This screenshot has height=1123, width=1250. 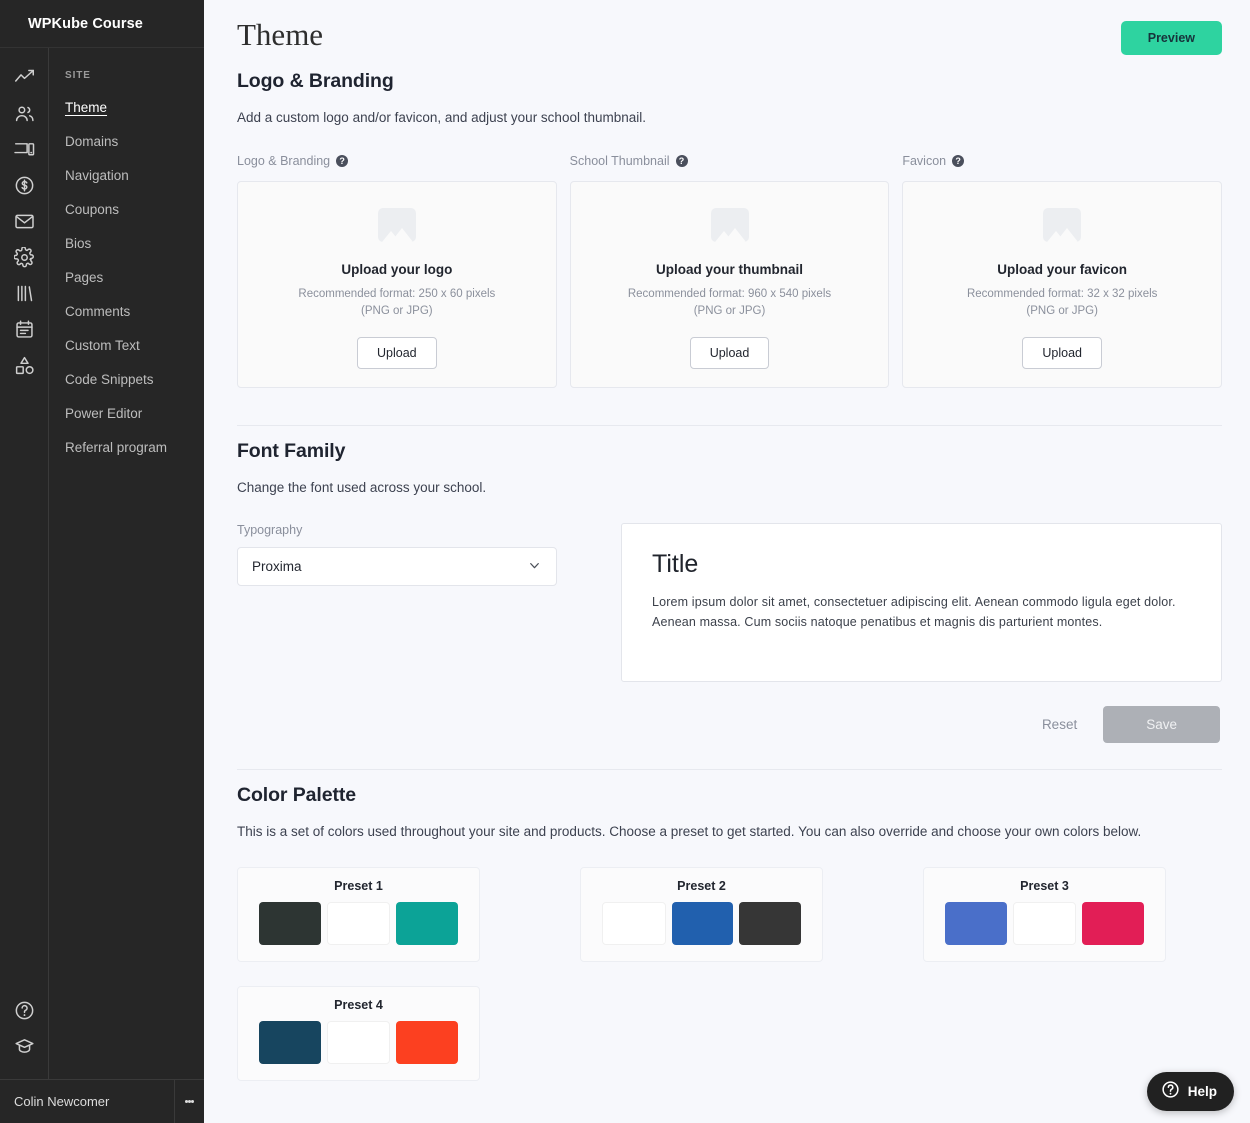 I want to click on typography-label: Typography, so click(x=270, y=530).